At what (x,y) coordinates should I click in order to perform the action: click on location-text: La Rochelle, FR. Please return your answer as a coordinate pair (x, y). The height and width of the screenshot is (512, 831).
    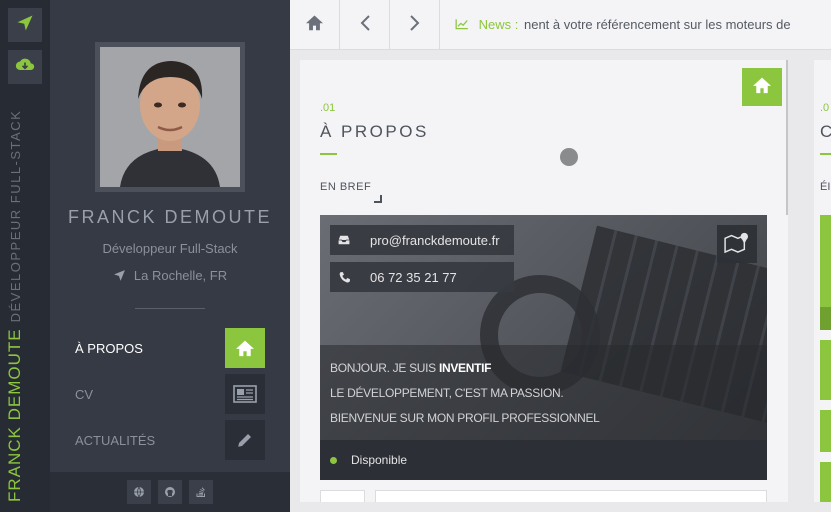
    Looking at the image, I should click on (180, 275).